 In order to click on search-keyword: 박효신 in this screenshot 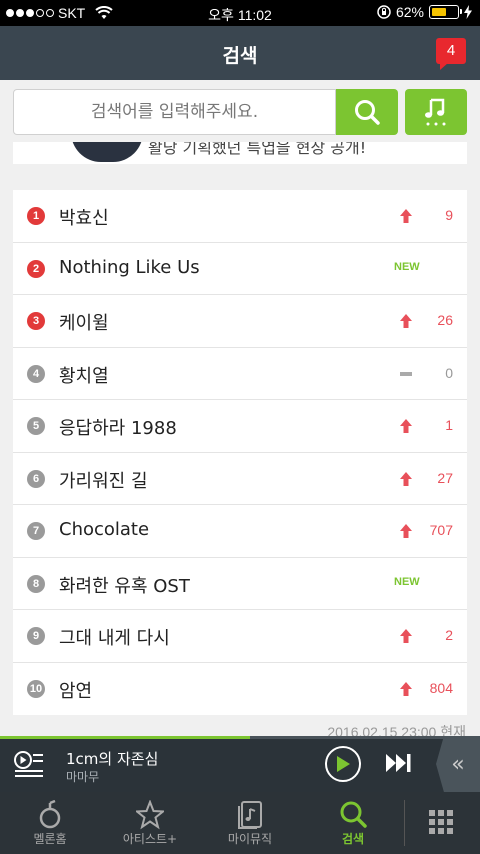, I will do `click(84, 218)`.